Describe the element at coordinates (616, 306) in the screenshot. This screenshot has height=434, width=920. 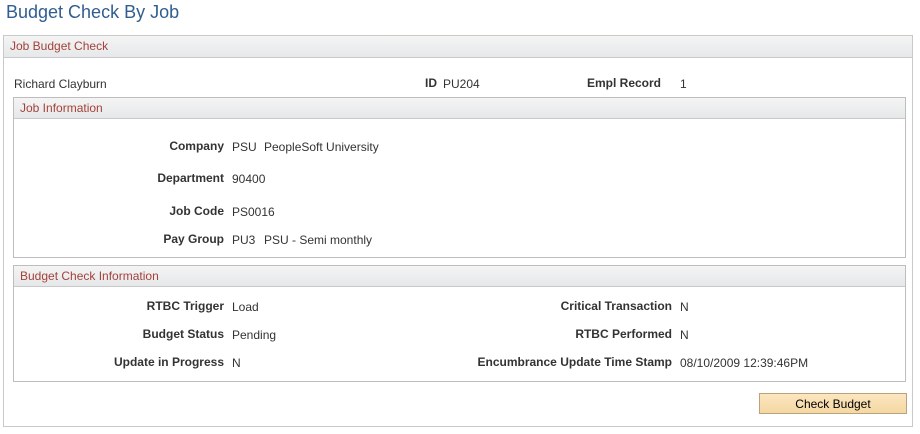
I see `critical-transaction-label: Critical Transaction` at that location.